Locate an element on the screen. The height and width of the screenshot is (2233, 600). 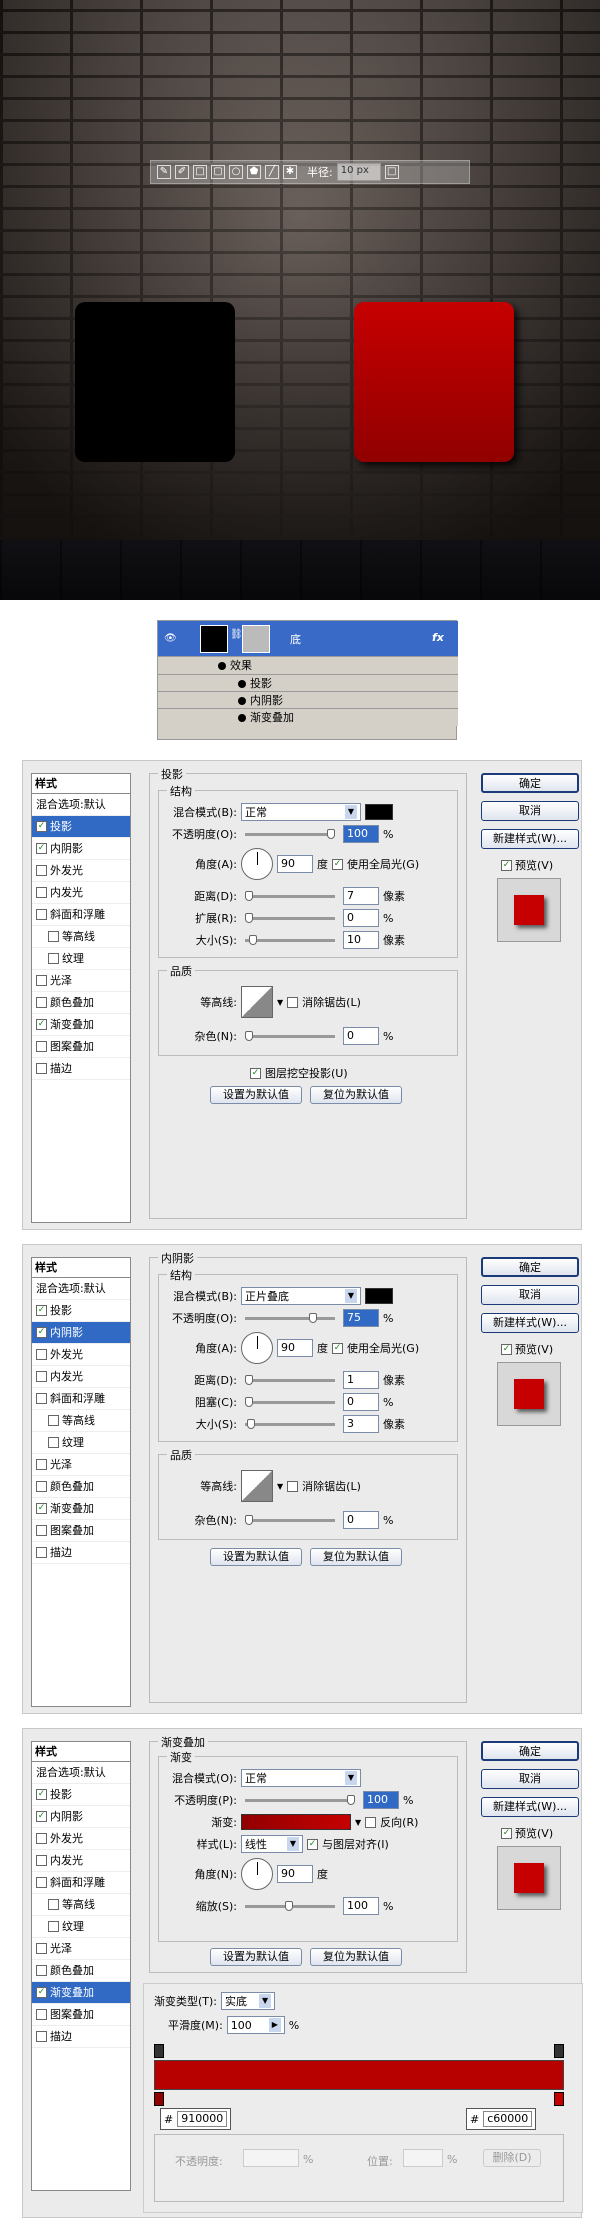
stop-opacity-input is located at coordinates (271, 2158).